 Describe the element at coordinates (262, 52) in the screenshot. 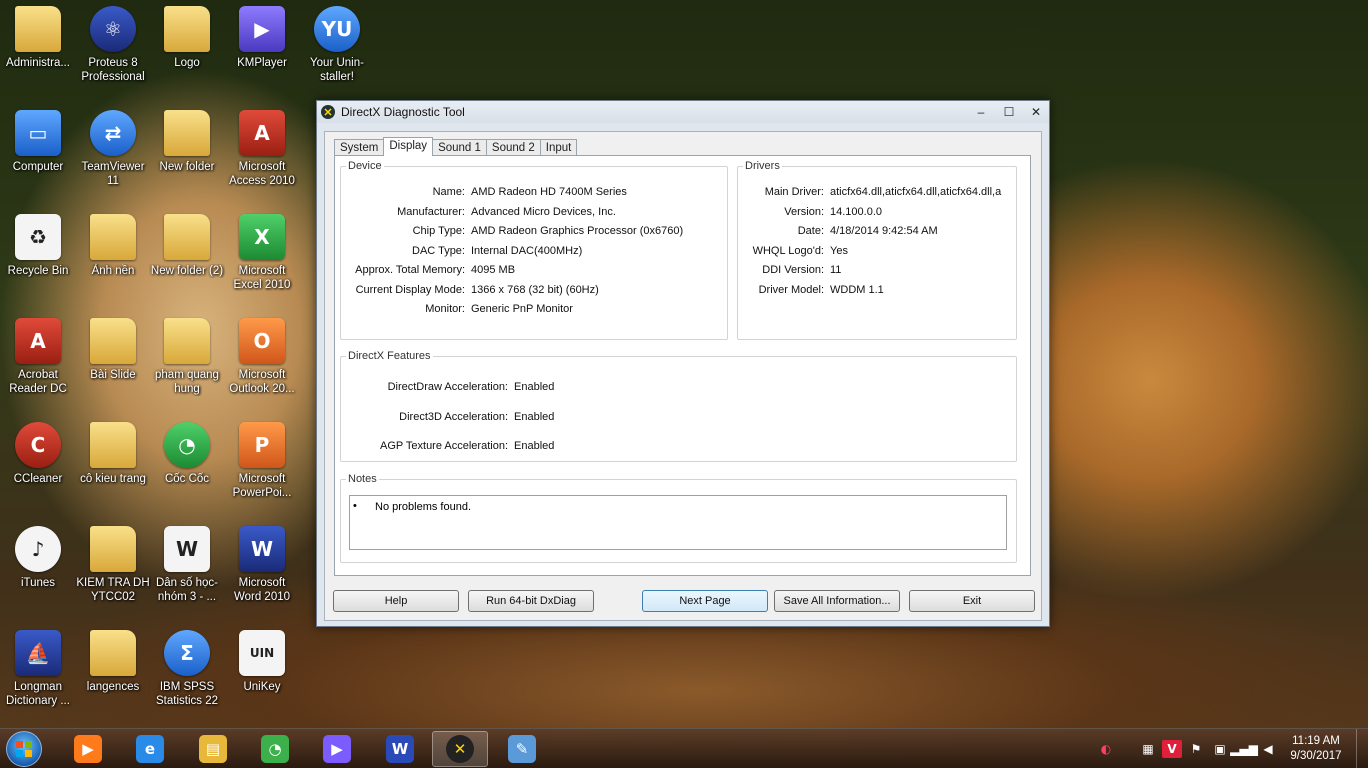

I see `desktop-icon: ▶ KMPlayer` at that location.